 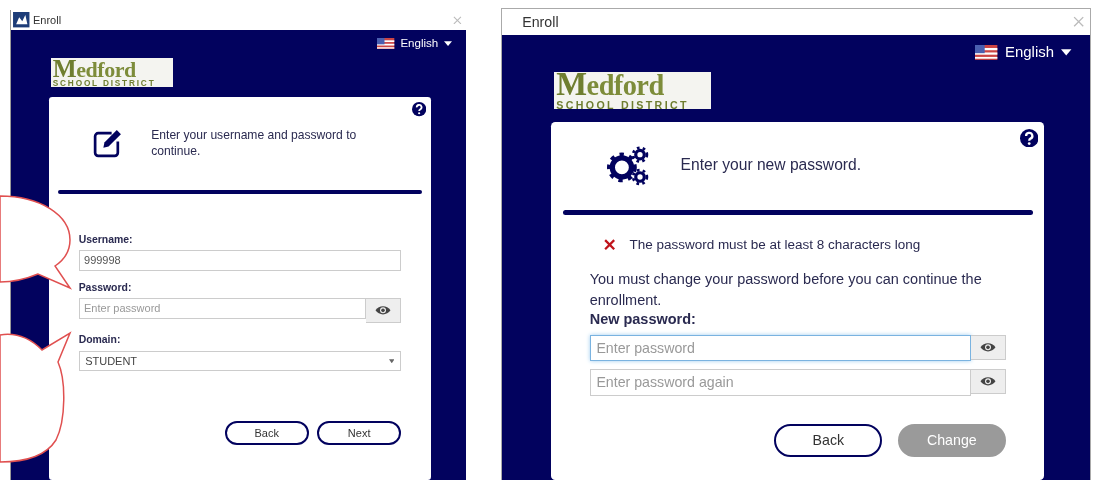 What do you see at coordinates (780, 382) in the screenshot?
I see `password-field: Enter password again` at bounding box center [780, 382].